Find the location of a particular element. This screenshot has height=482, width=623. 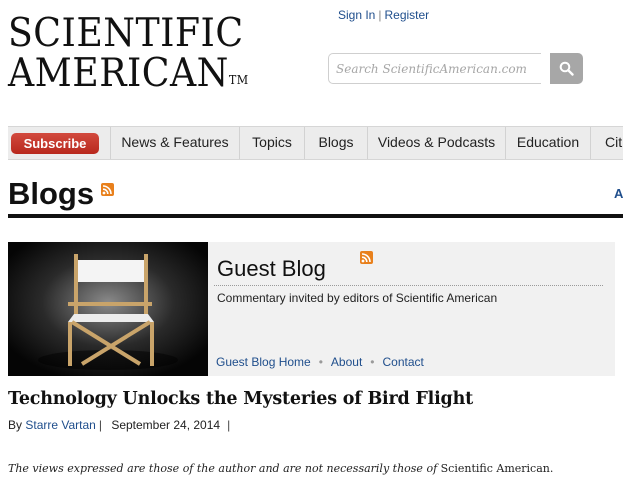

subscribe-button: Subscribe is located at coordinates (55, 143).